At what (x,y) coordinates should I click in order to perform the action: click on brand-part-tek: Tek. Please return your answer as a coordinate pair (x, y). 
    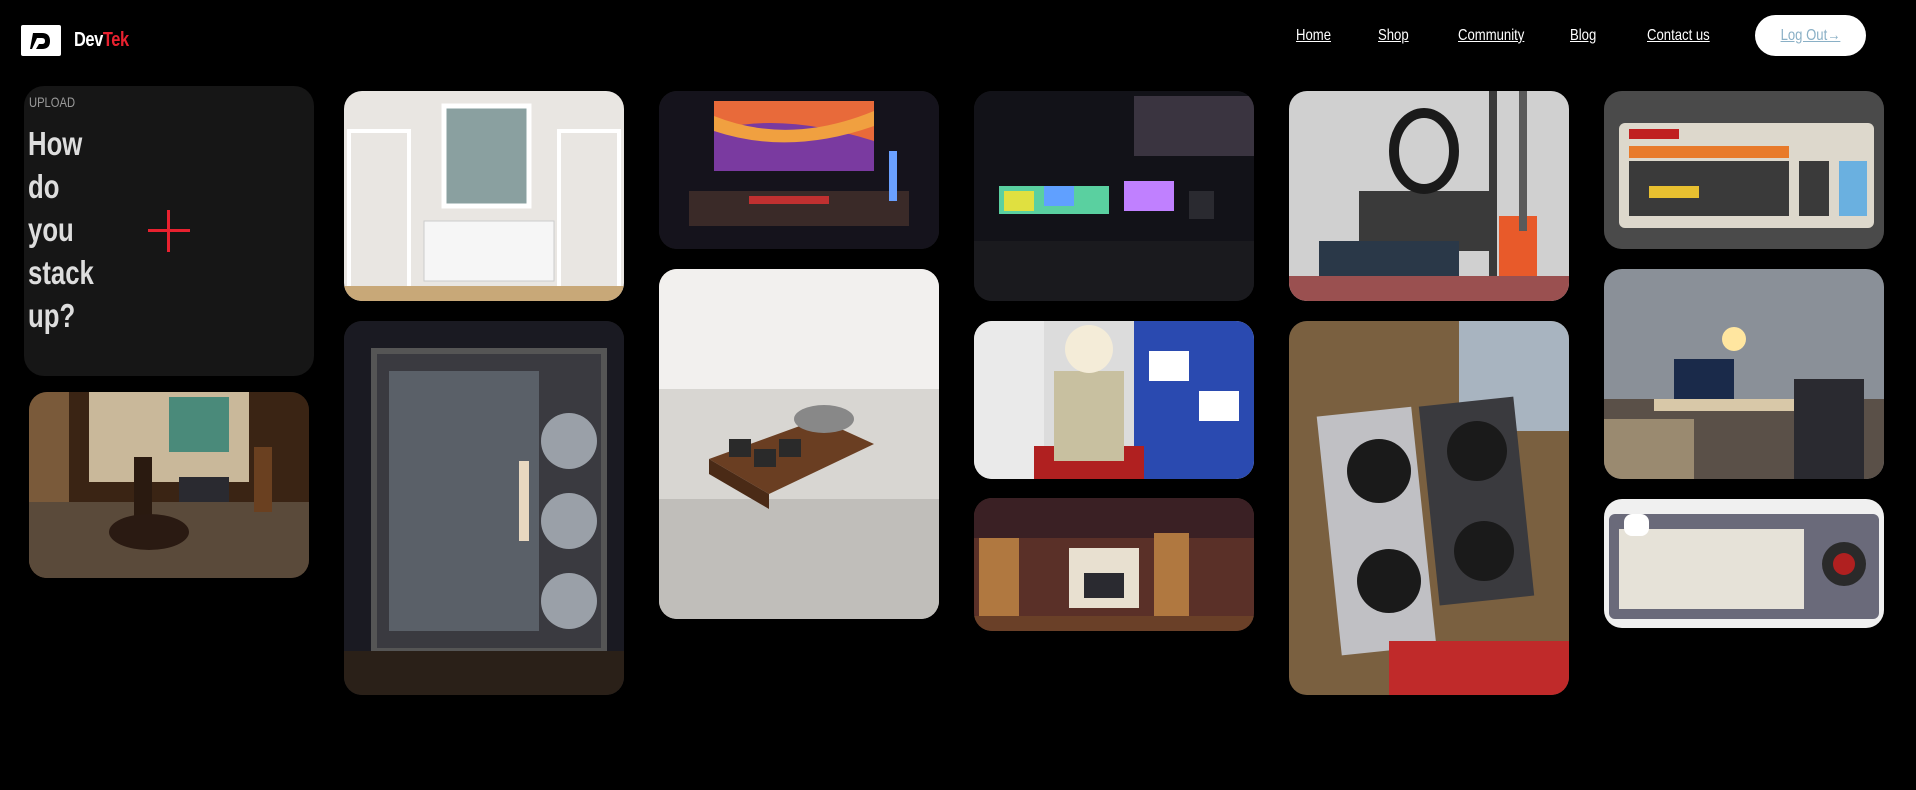
    Looking at the image, I should click on (115, 40).